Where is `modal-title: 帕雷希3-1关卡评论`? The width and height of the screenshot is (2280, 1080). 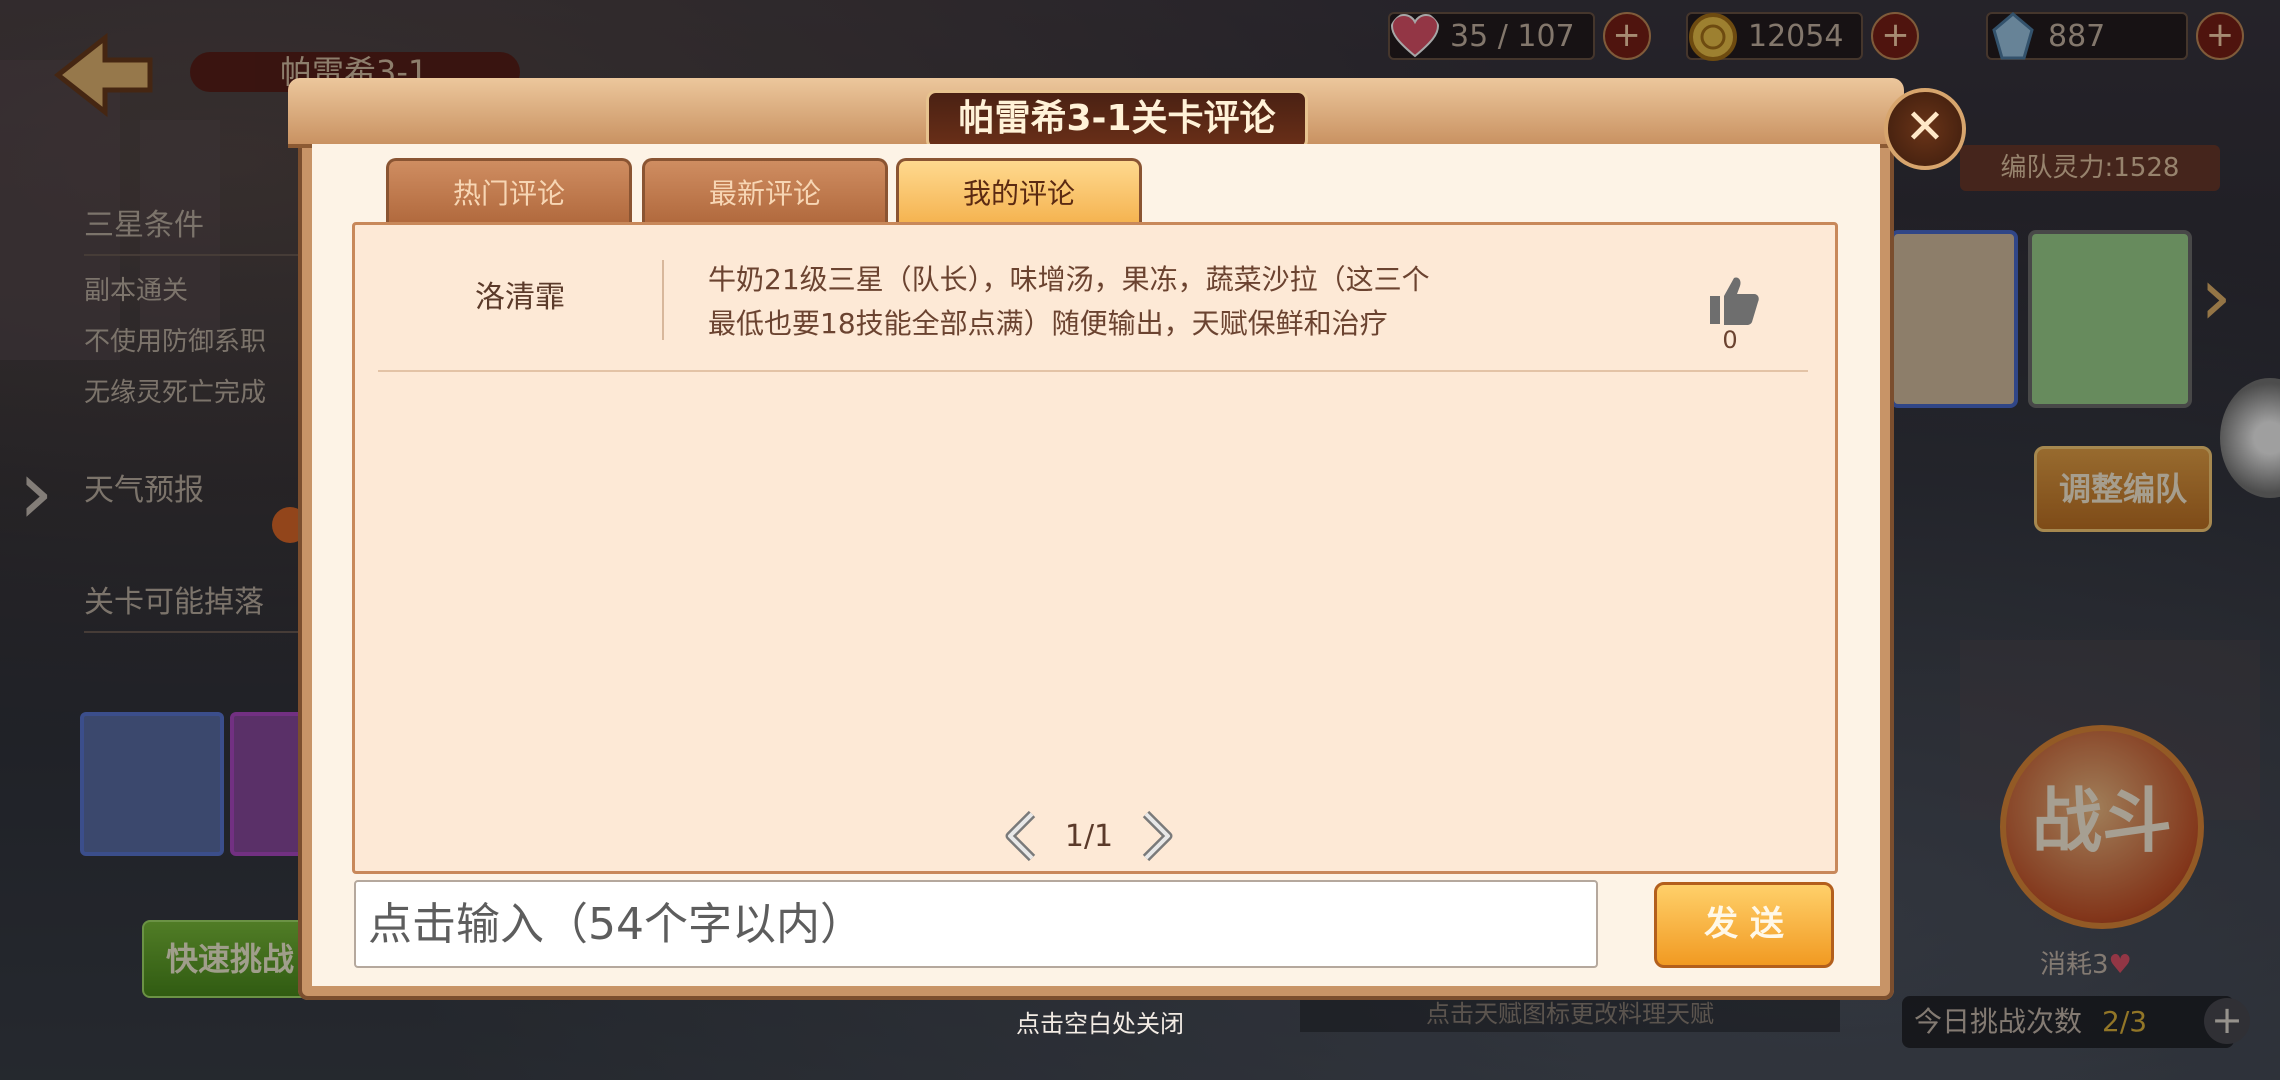
modal-title: 帕雷希3-1关卡评论 is located at coordinates (1117, 120).